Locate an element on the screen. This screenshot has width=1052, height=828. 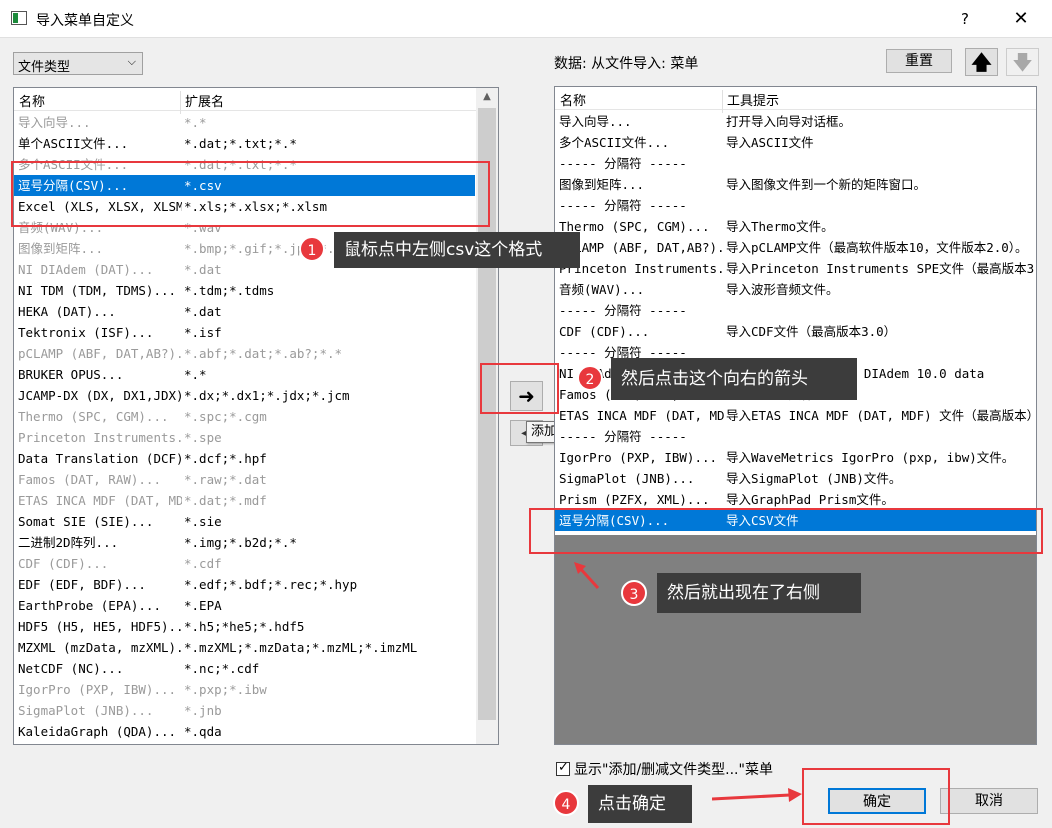
item-tip: 导入Princeton Instruments SPE文件（最高版本3.0） is located at coordinates (880, 268).